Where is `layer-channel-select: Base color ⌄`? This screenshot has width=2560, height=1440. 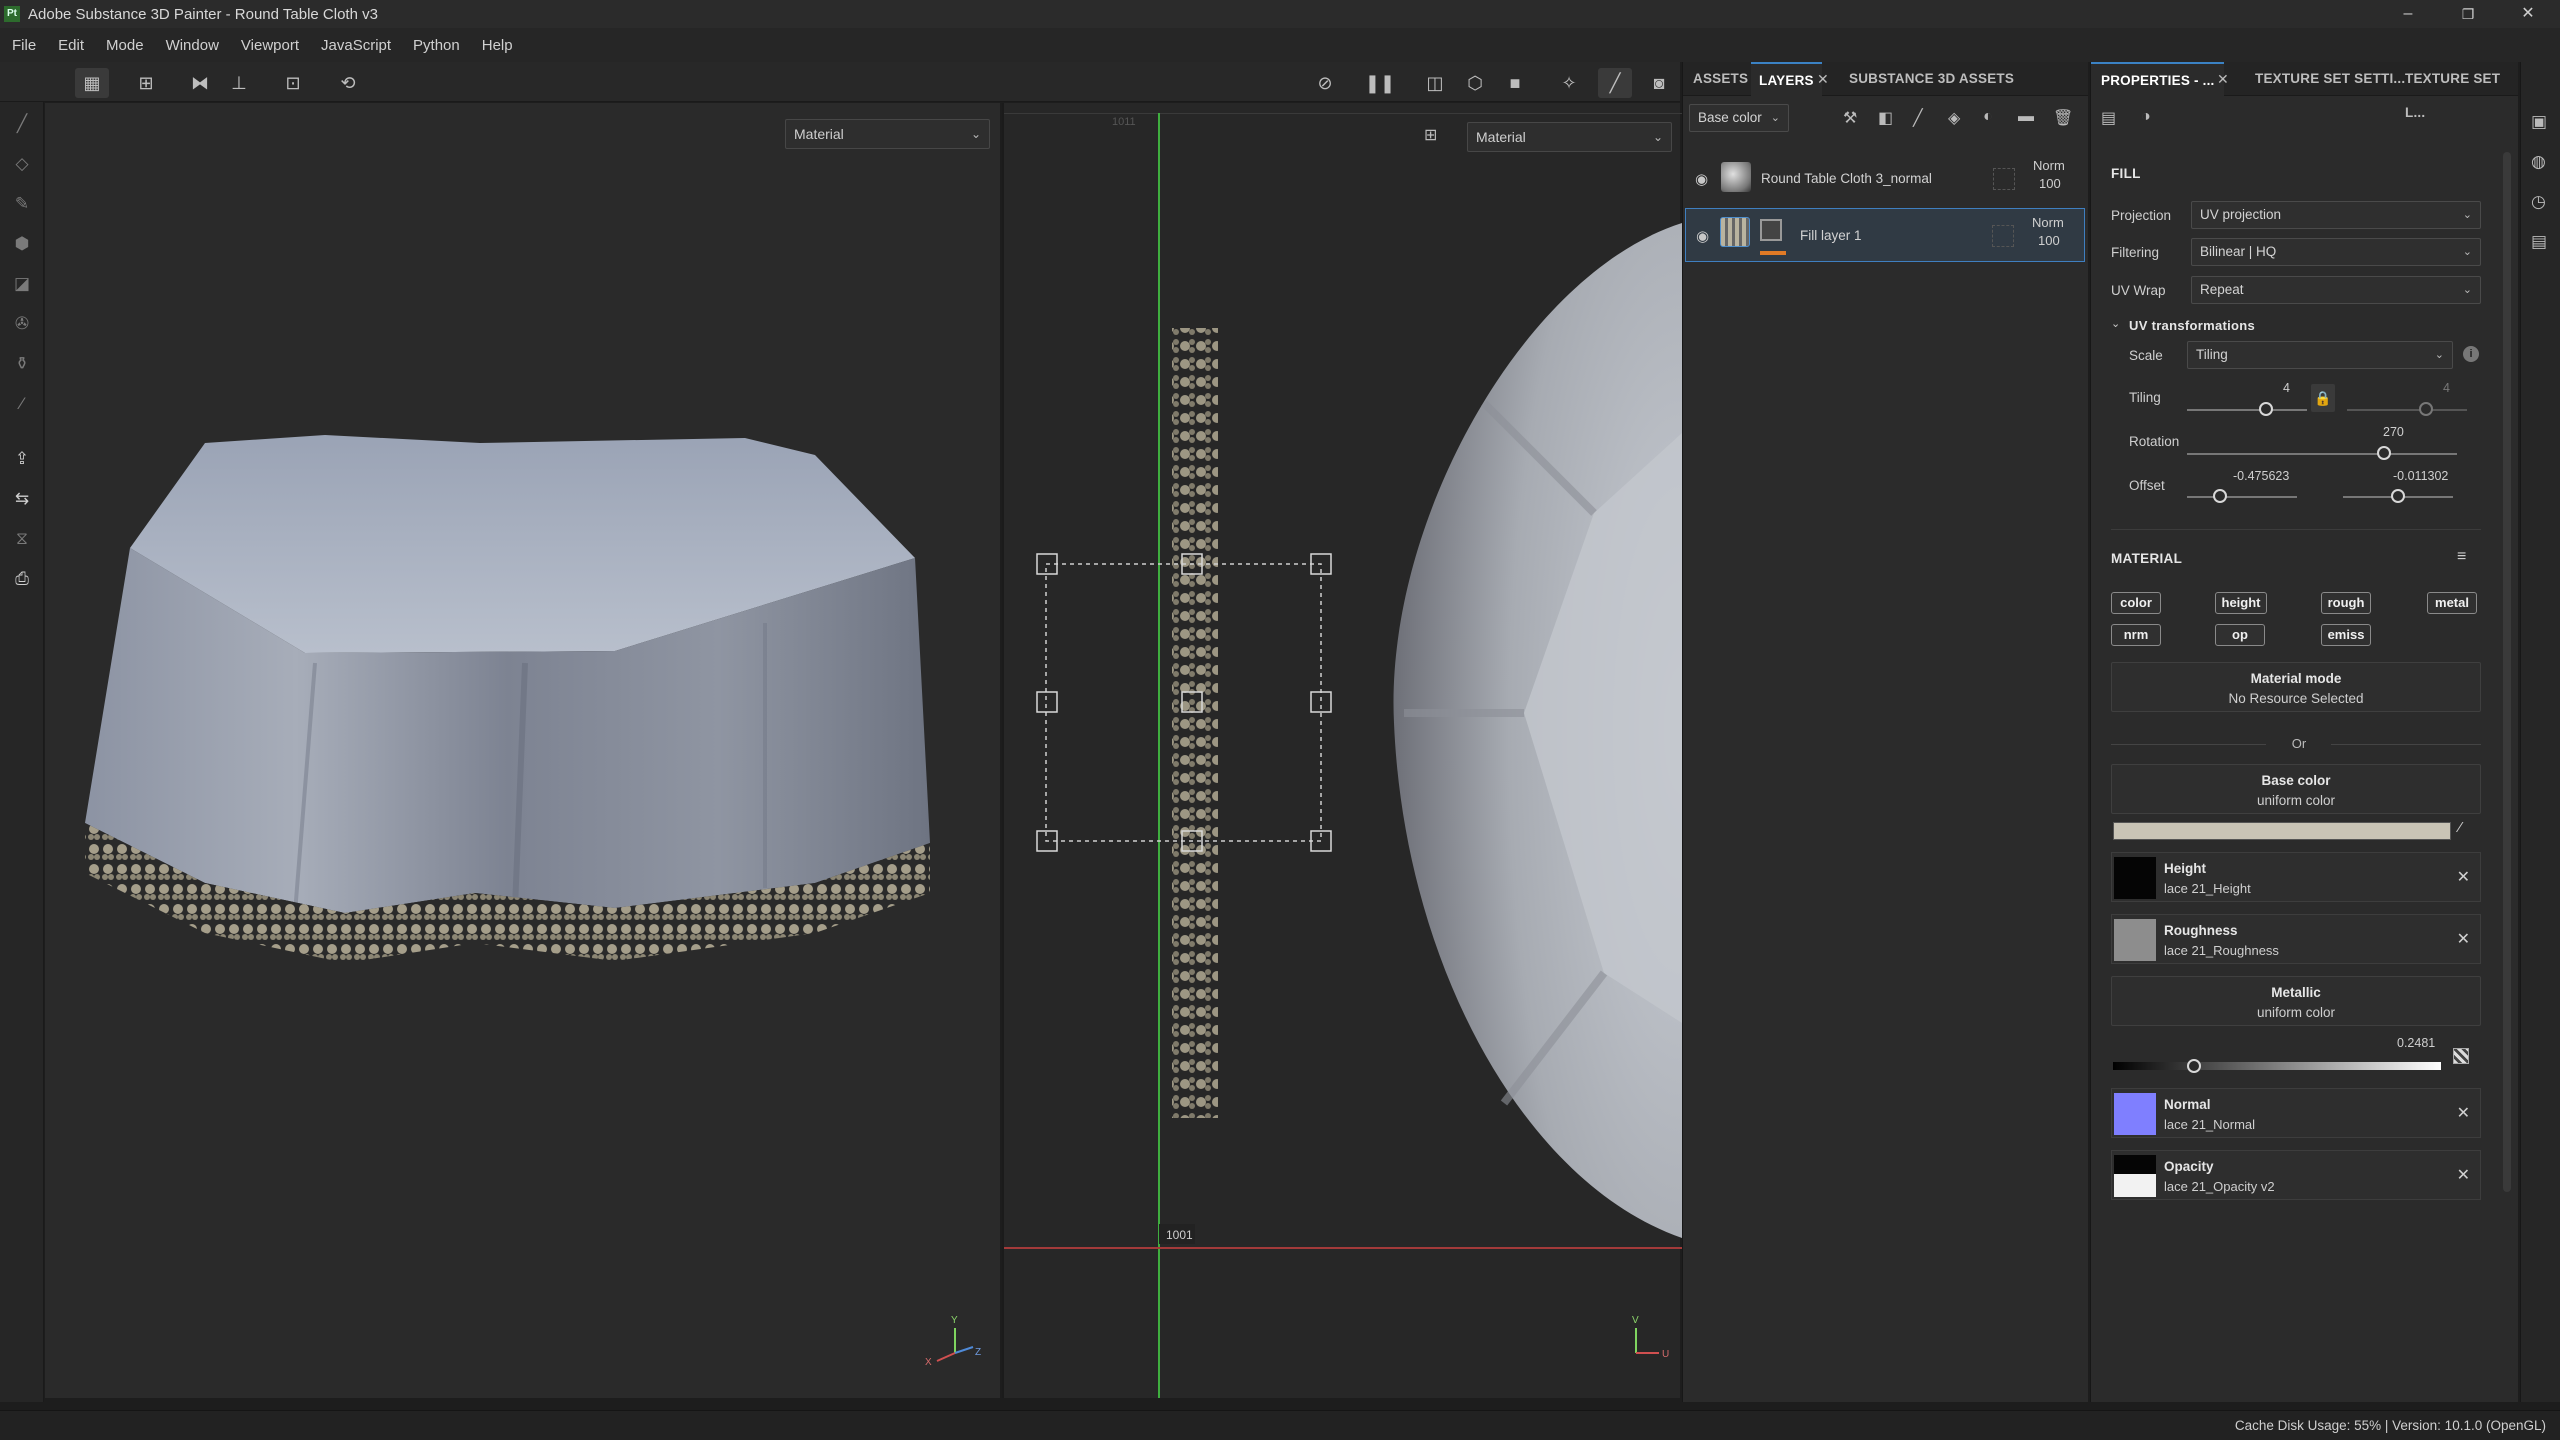 layer-channel-select: Base color ⌄ is located at coordinates (1739, 118).